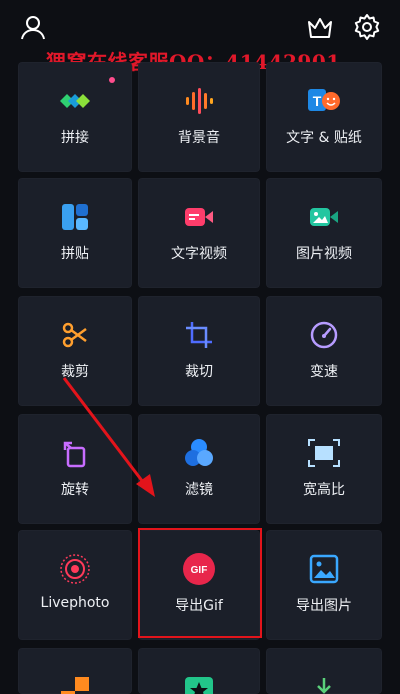 This screenshot has width=400, height=694. I want to click on annotation-arrow, so click(108, 437).